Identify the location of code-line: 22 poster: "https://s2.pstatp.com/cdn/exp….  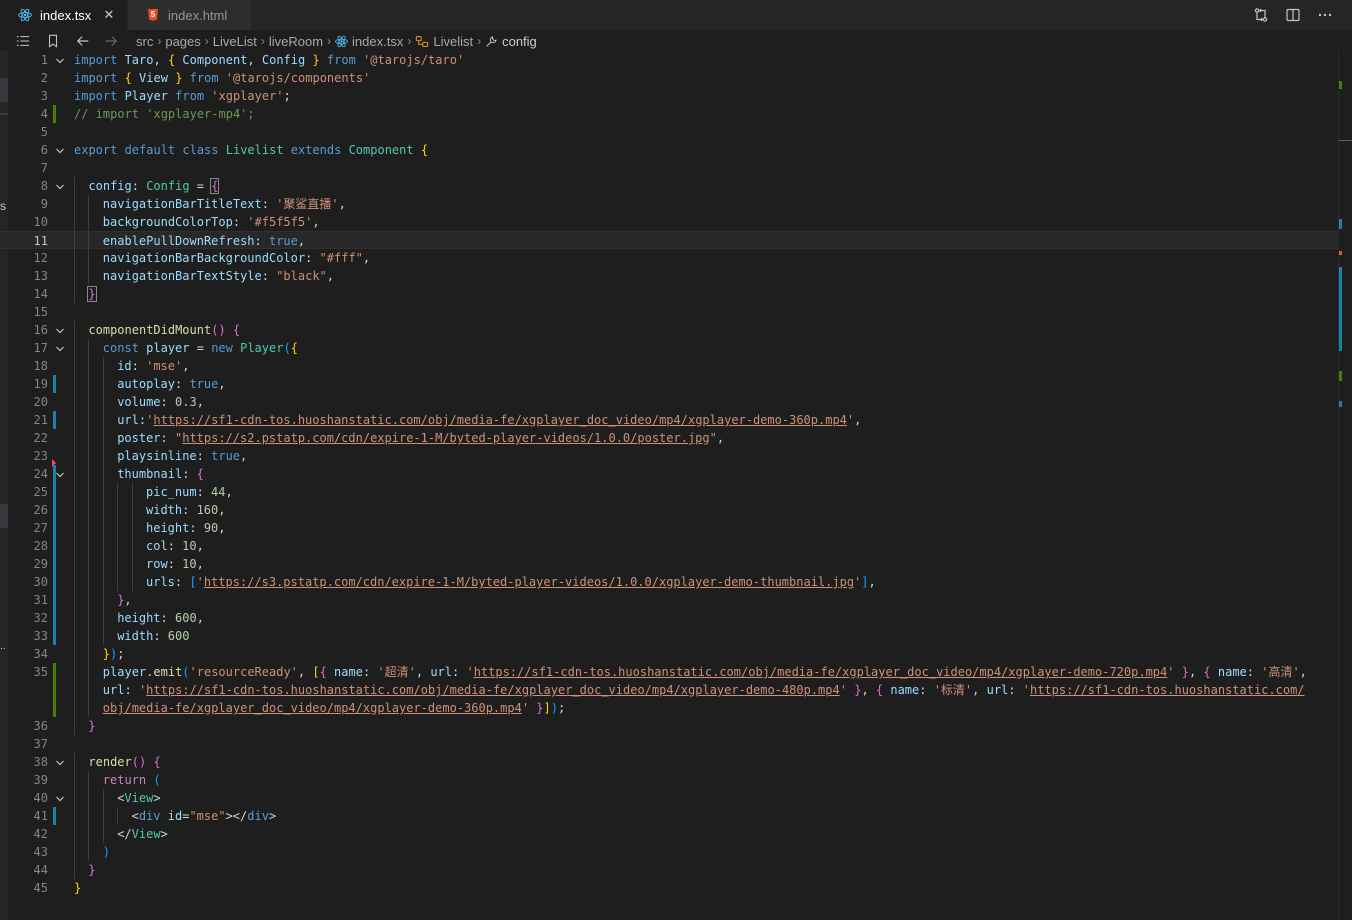
(669, 438).